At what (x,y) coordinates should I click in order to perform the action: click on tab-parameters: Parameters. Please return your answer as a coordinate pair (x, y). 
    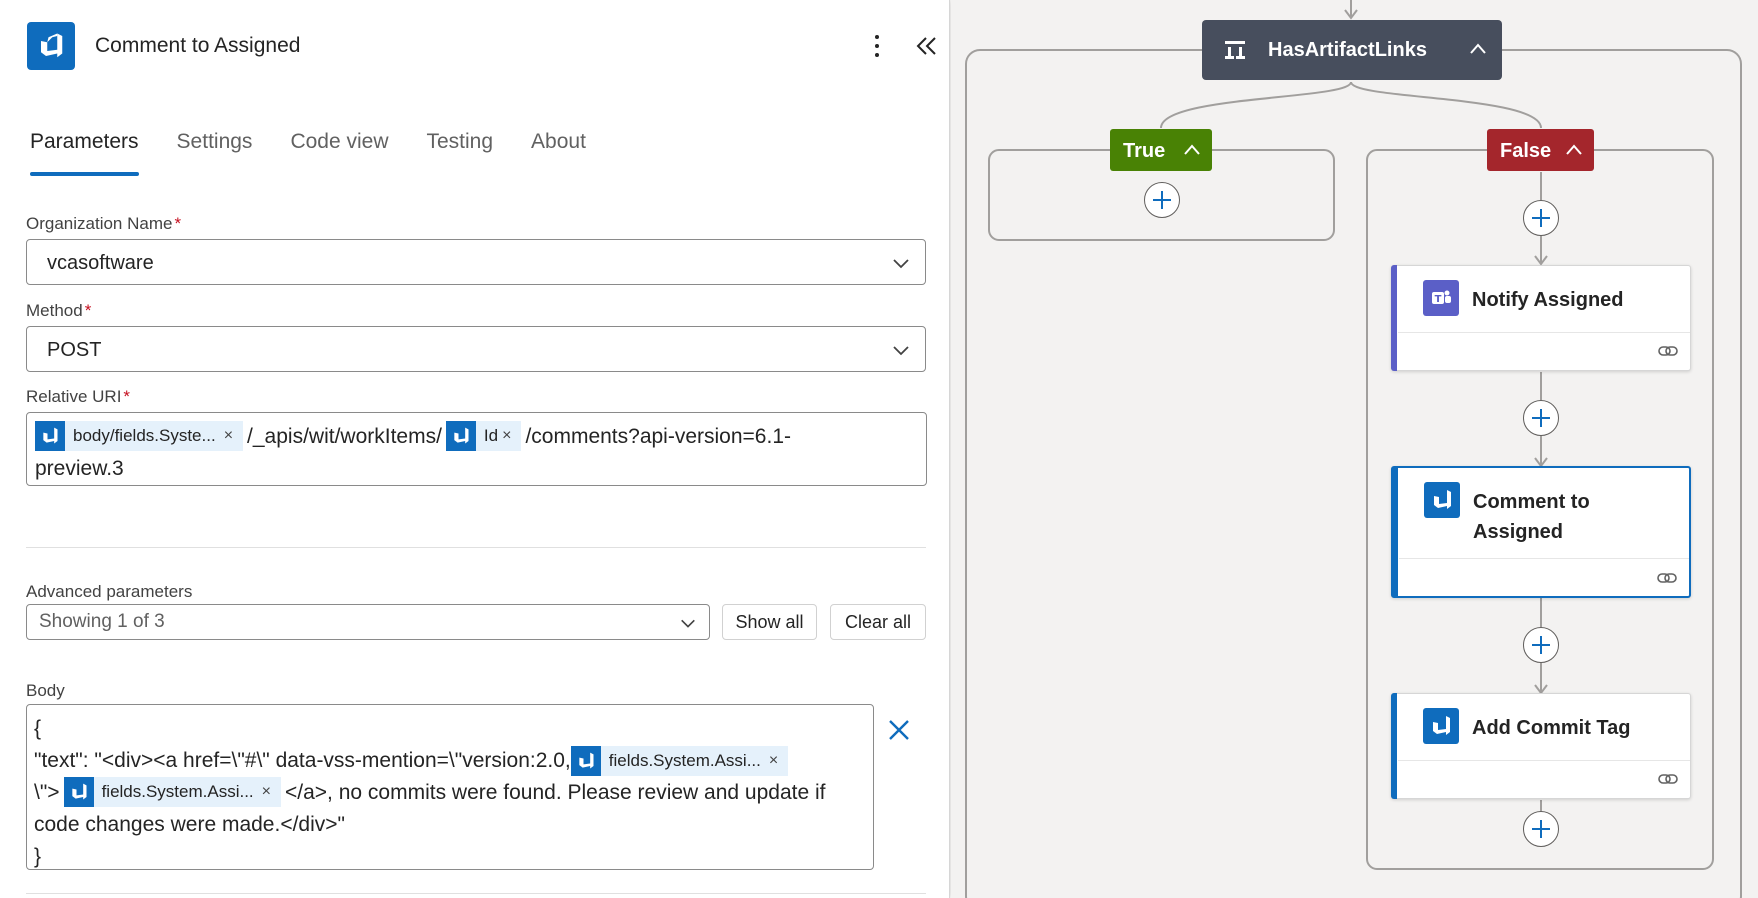
    Looking at the image, I should click on (84, 153).